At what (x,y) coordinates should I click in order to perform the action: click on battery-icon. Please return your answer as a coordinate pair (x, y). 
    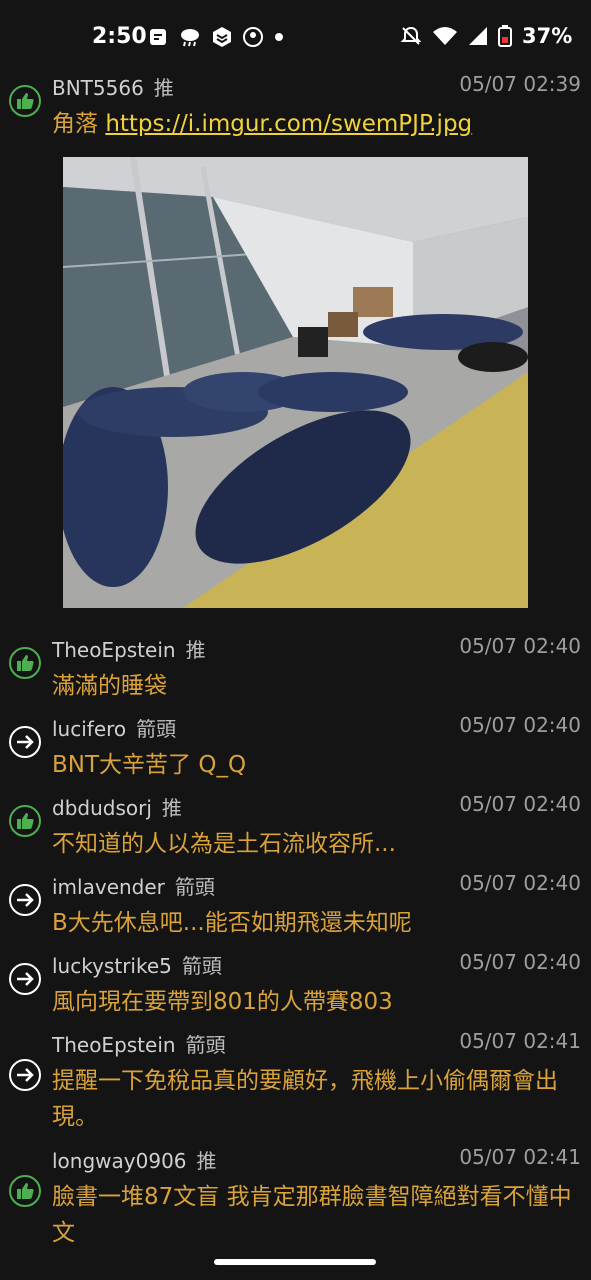
    Looking at the image, I should click on (505, 36).